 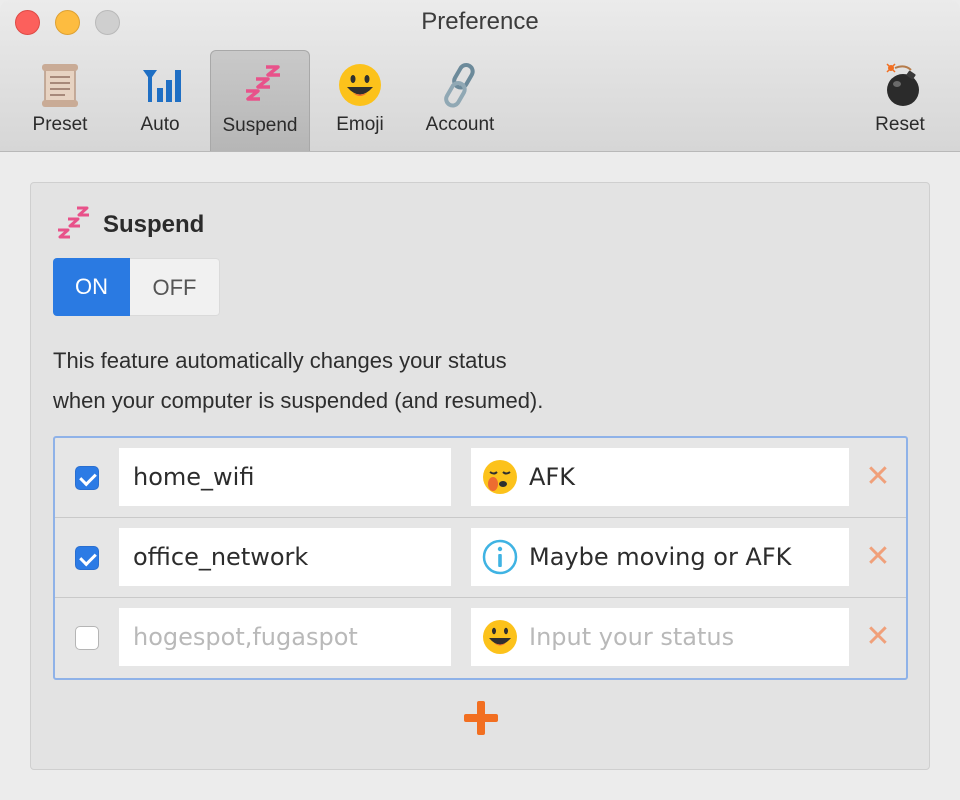 What do you see at coordinates (285, 557) in the screenshot?
I see `network-input: office_network` at bounding box center [285, 557].